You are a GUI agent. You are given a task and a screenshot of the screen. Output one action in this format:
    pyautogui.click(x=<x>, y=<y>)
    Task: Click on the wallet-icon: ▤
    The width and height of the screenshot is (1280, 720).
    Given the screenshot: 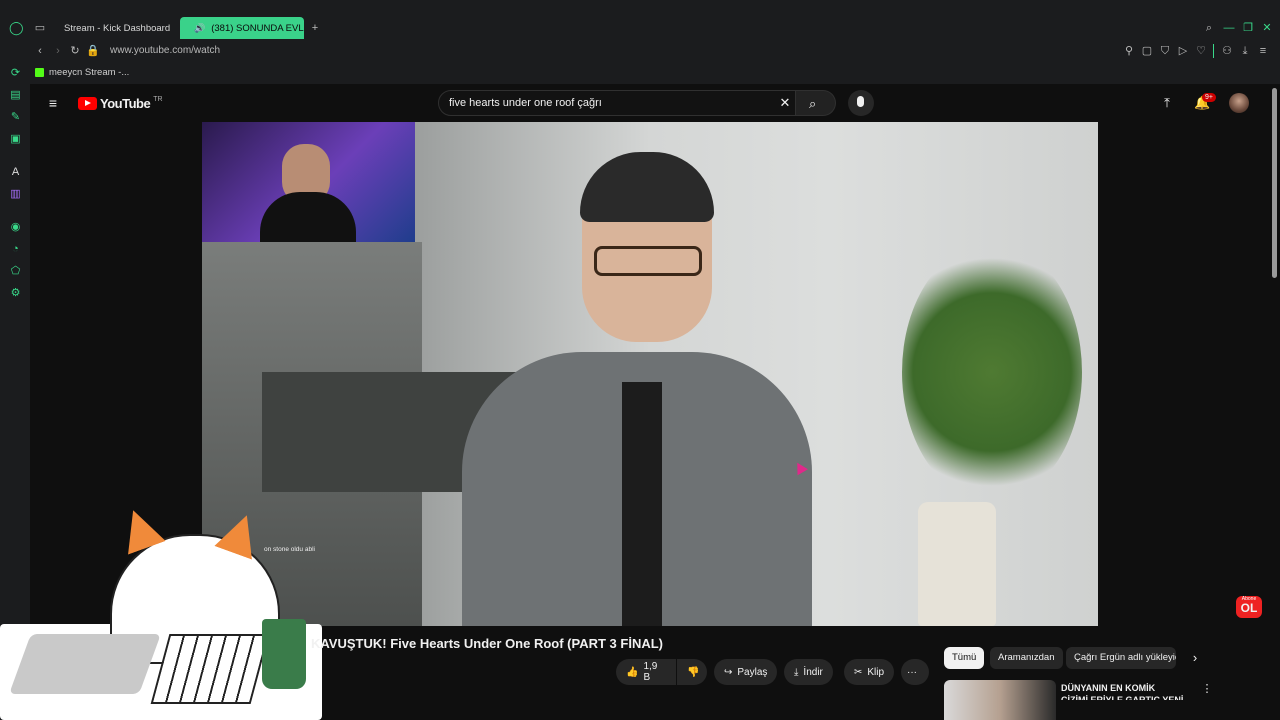 What is the action you would take?
    pyautogui.click(x=15, y=95)
    